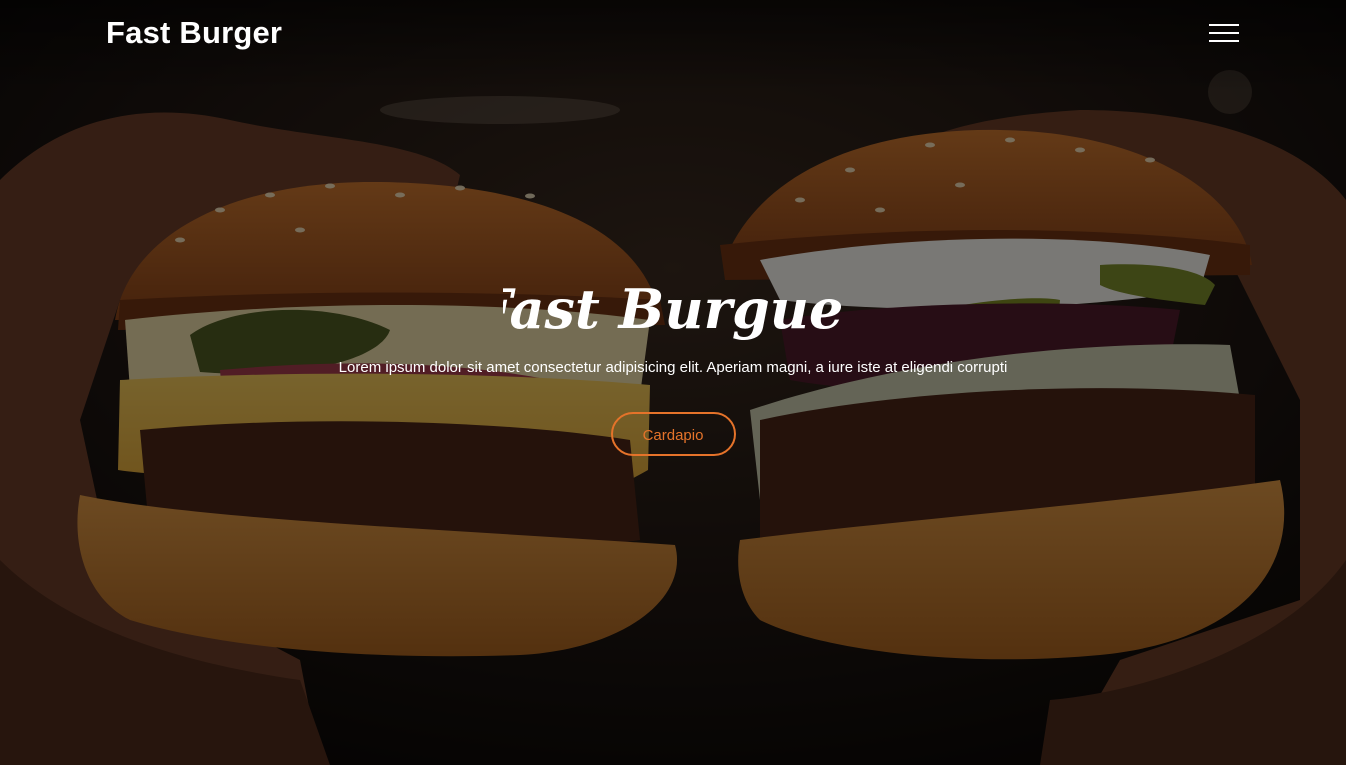  What do you see at coordinates (673, 34) in the screenshot?
I see `top-navbar: Fast Burger` at bounding box center [673, 34].